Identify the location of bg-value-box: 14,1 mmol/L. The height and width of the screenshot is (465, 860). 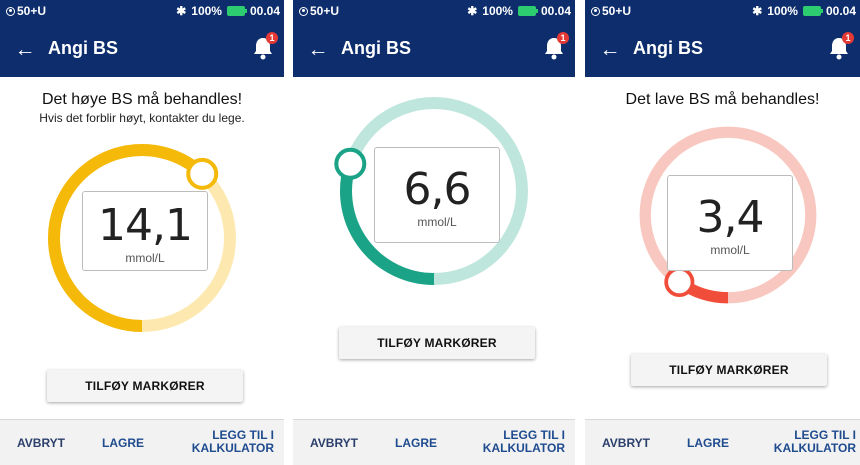
(145, 231).